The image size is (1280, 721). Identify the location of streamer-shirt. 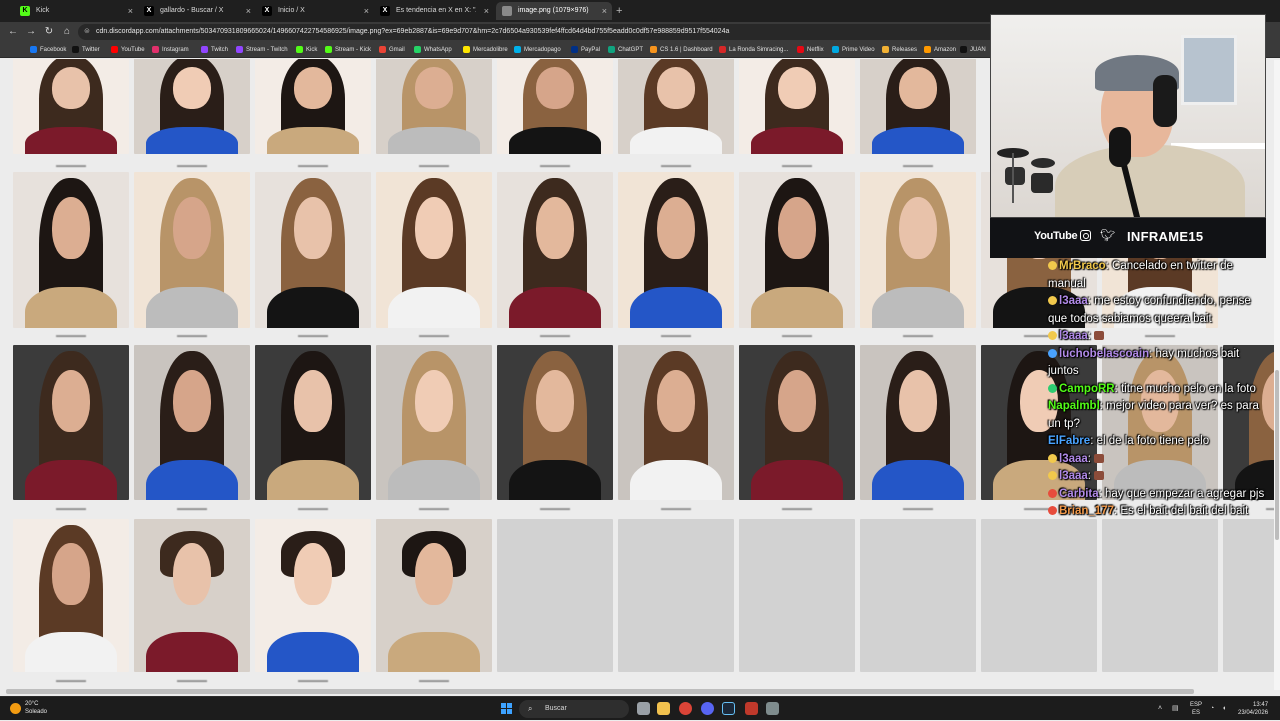
(1150, 181).